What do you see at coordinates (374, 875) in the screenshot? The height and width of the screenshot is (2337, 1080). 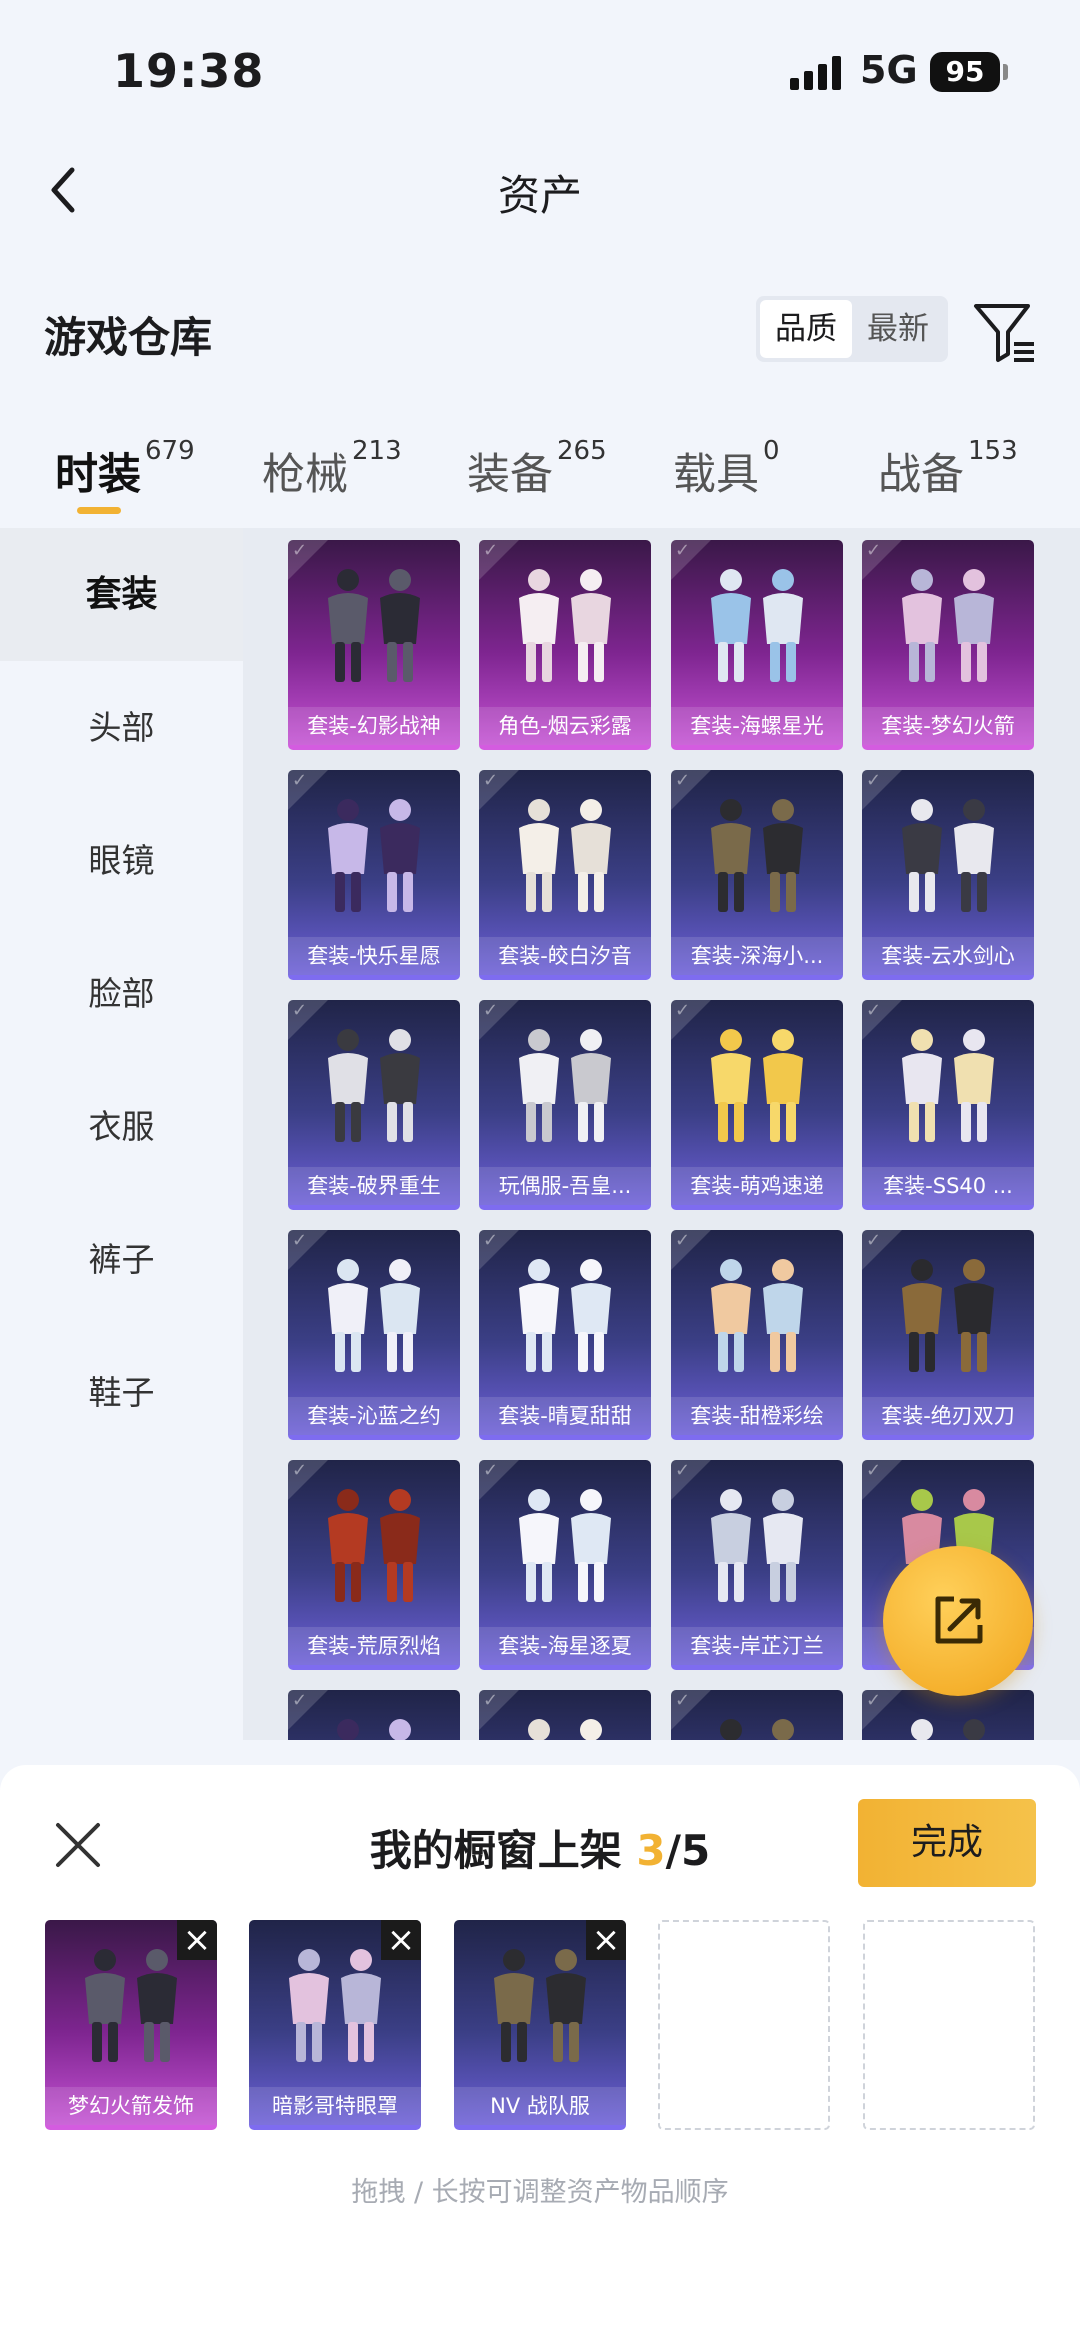 I see `item-card: 套装-快乐星愿` at bounding box center [374, 875].